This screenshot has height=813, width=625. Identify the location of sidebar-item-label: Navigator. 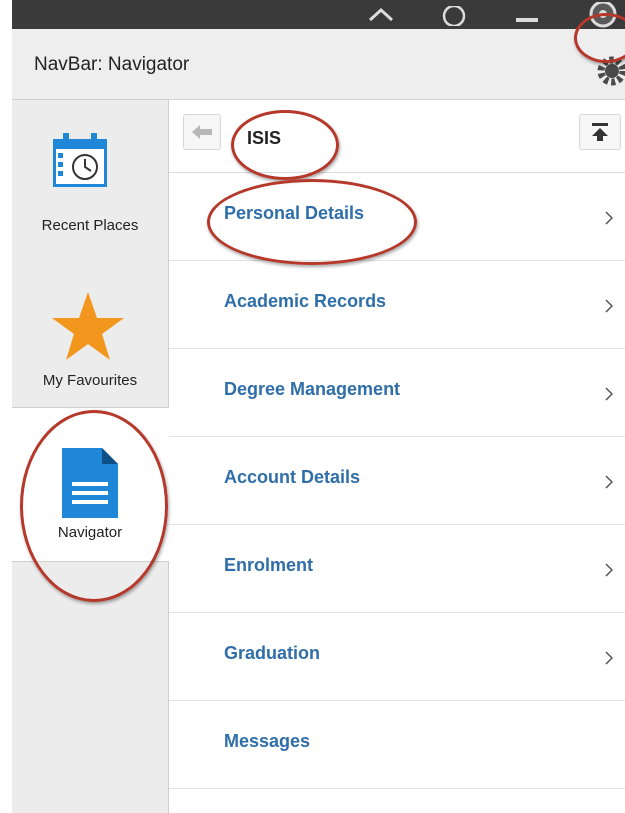
(90, 532).